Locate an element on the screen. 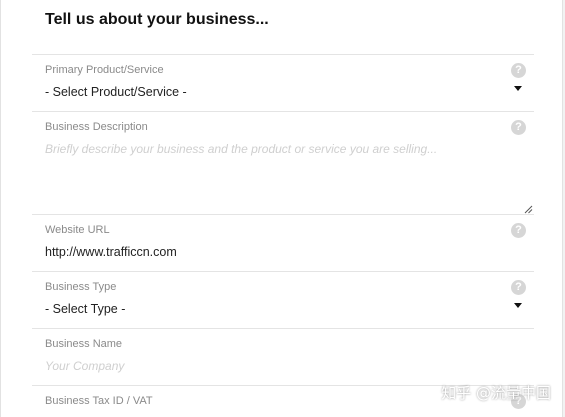  business-tax-id-label: Business Tax ID / VAT is located at coordinates (99, 401).